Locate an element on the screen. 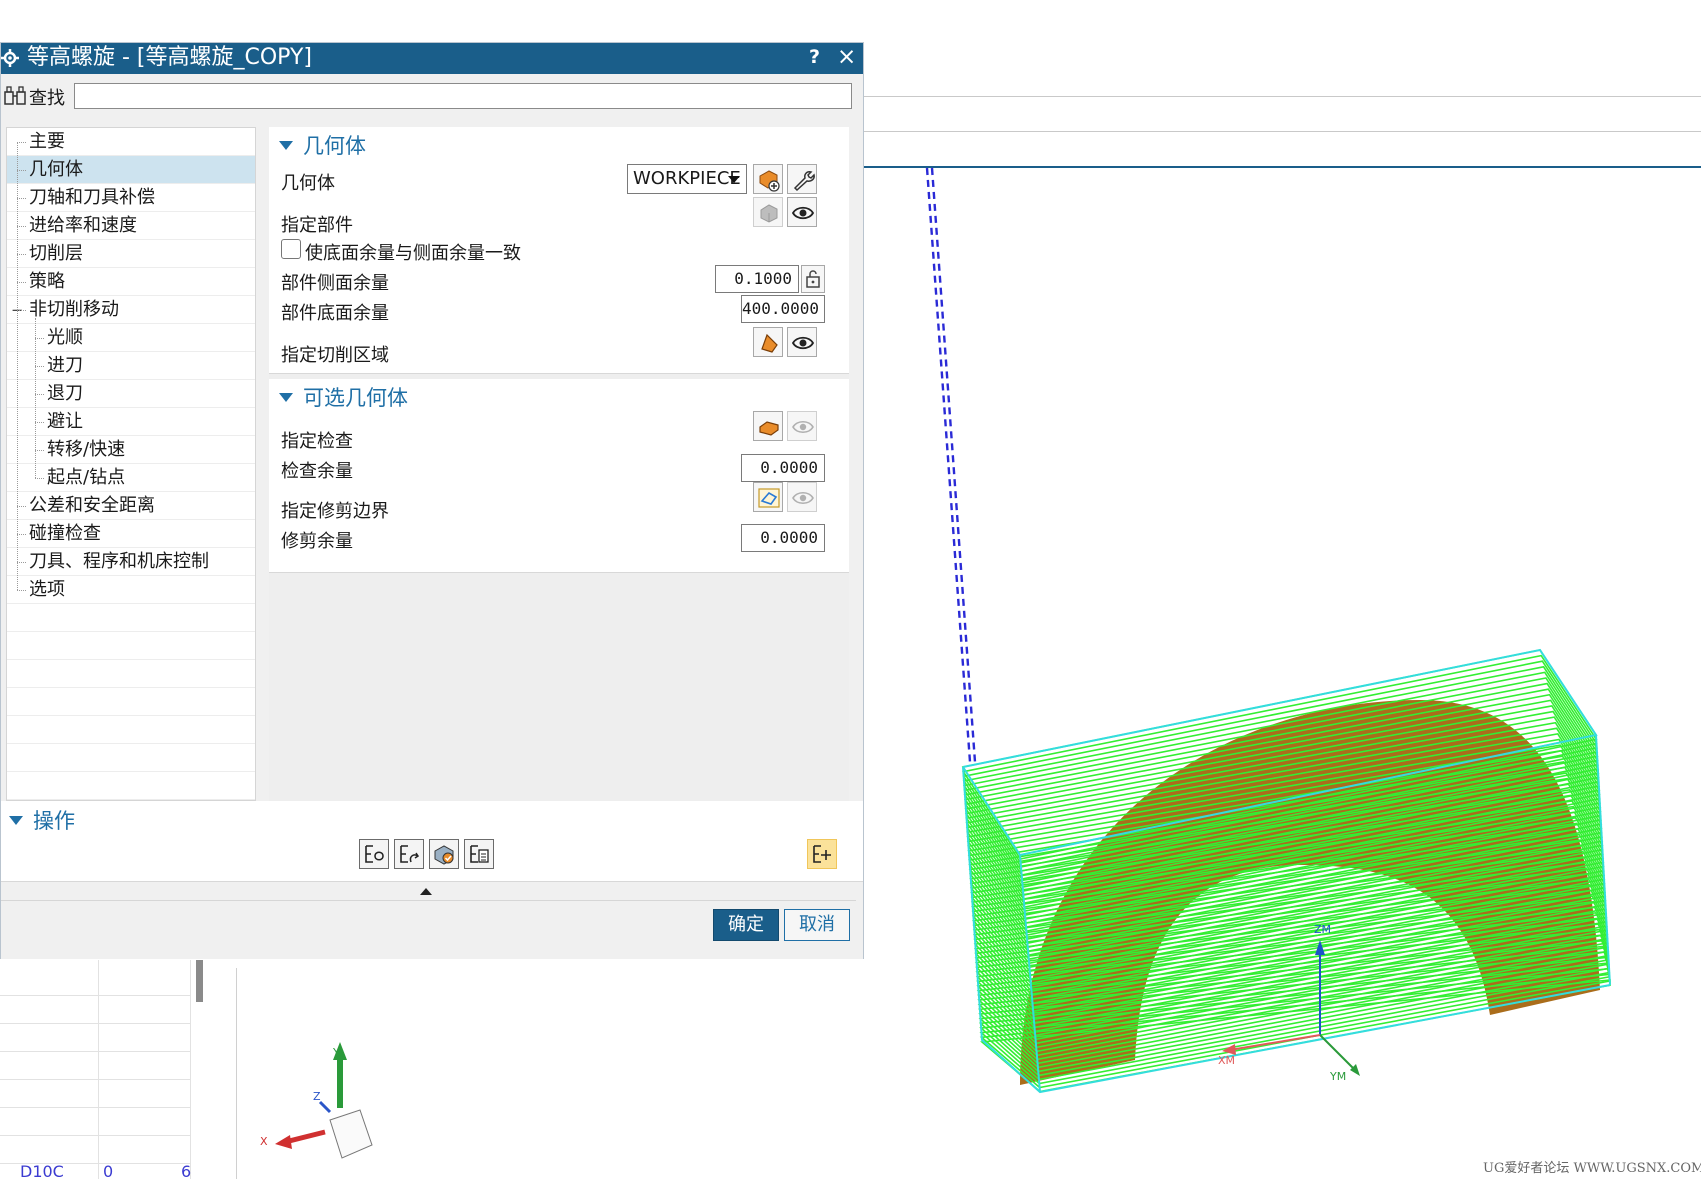  geometry-select: WORKPIECE is located at coordinates (687, 179).